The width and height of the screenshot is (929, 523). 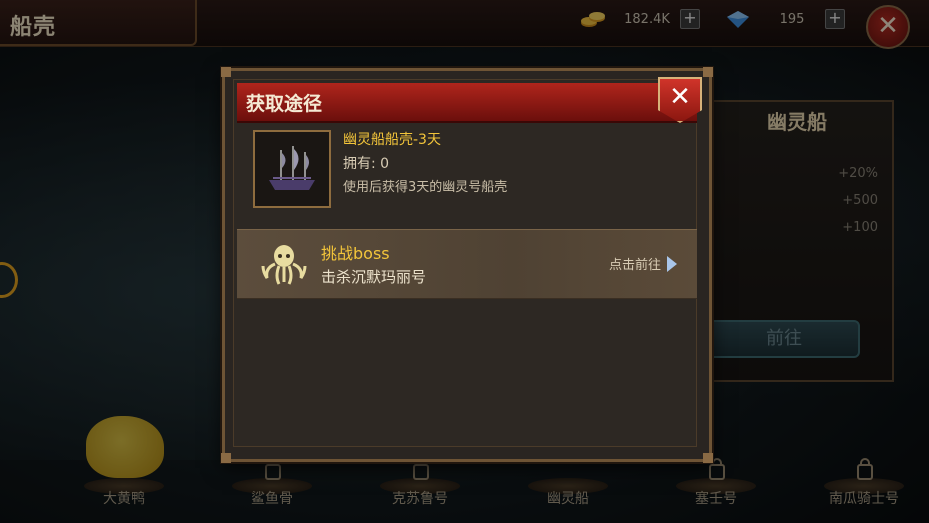 I want to click on item-icon-frame, so click(x=292, y=169).